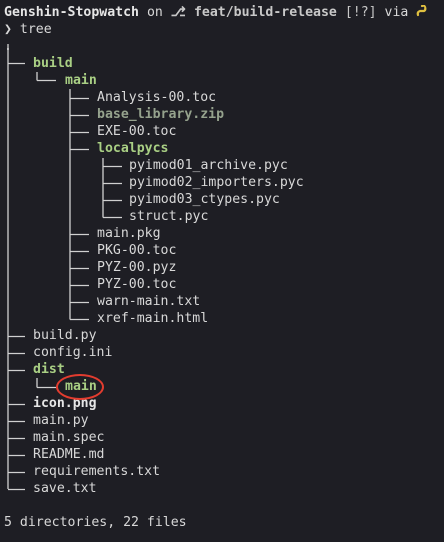 The image size is (444, 542). I want to click on prompt-directory: Genshin-Stopwatch, so click(71, 12).